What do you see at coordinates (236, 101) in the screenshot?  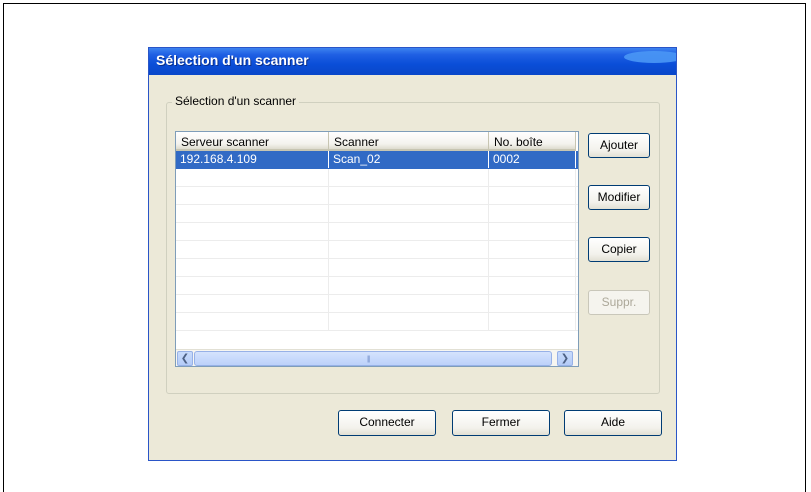 I see `group-box-label: Sélection d'un scanner` at bounding box center [236, 101].